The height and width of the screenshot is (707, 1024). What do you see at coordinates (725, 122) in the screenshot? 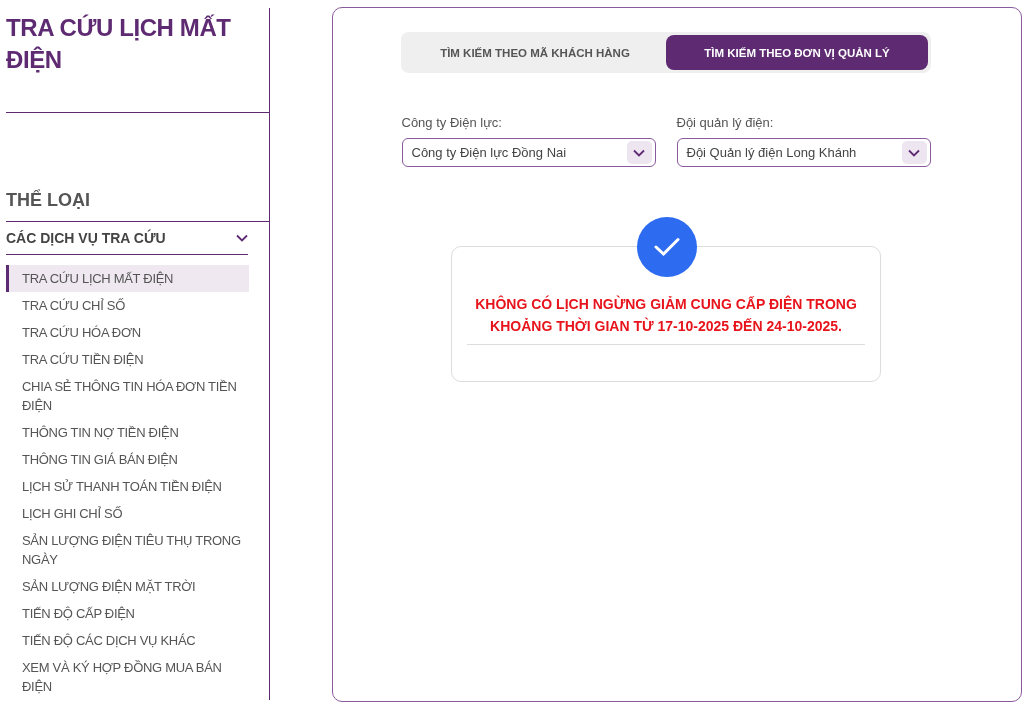
I see `field-label: Đội quản lý điện:` at bounding box center [725, 122].